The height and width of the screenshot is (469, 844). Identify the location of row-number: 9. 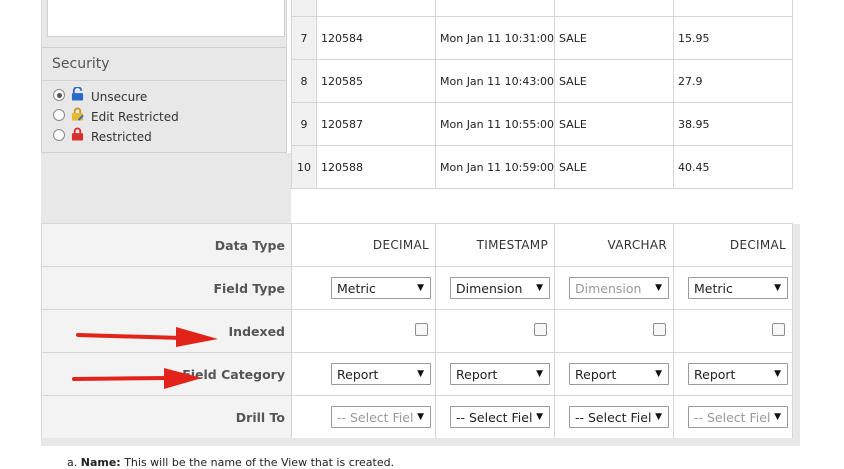
(304, 124).